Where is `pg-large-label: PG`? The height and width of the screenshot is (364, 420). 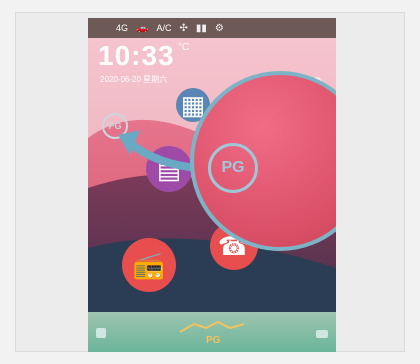 pg-large-label: PG is located at coordinates (233, 167).